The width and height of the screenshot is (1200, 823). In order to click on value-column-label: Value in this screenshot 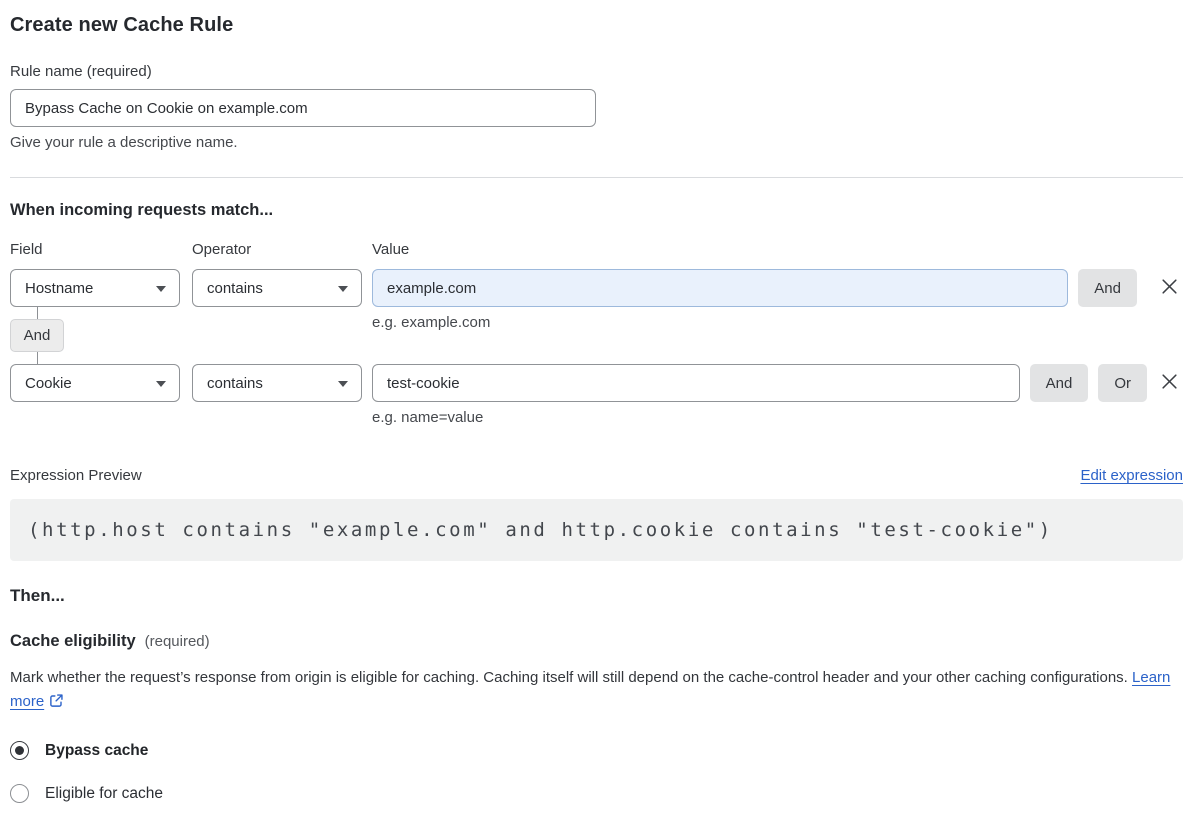, I will do `click(391, 249)`.